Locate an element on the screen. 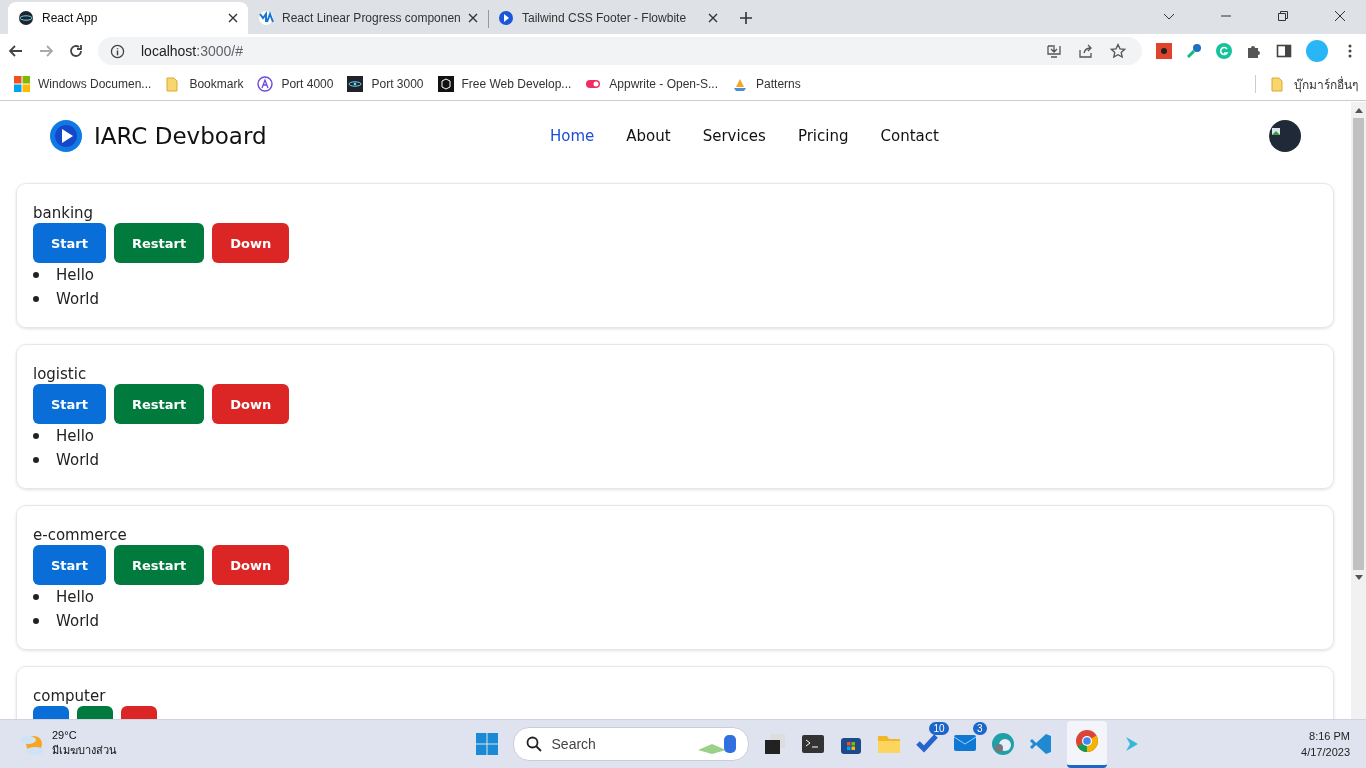 This screenshot has height=768, width=1366. bookmark-item: Bookmark is located at coordinates (204, 84).